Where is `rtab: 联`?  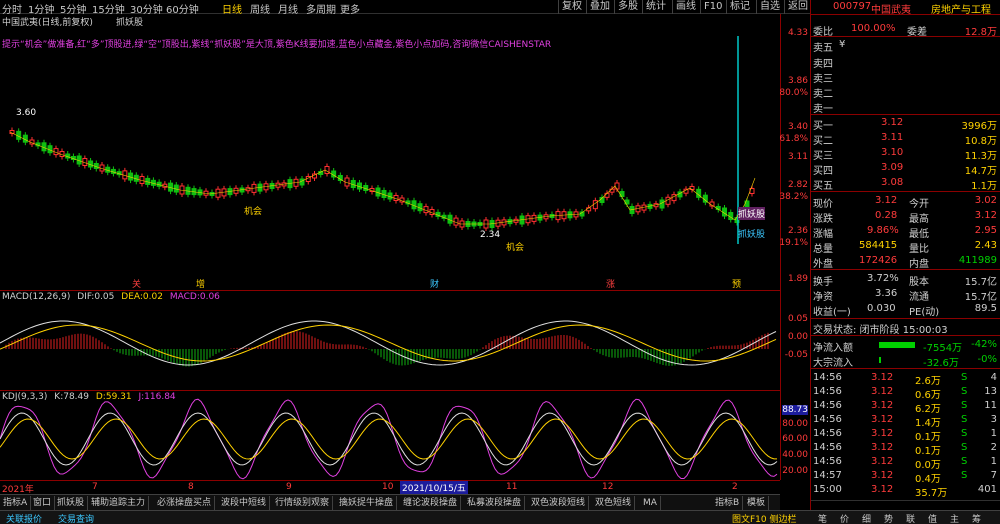
rtab: 联 is located at coordinates (910, 518).